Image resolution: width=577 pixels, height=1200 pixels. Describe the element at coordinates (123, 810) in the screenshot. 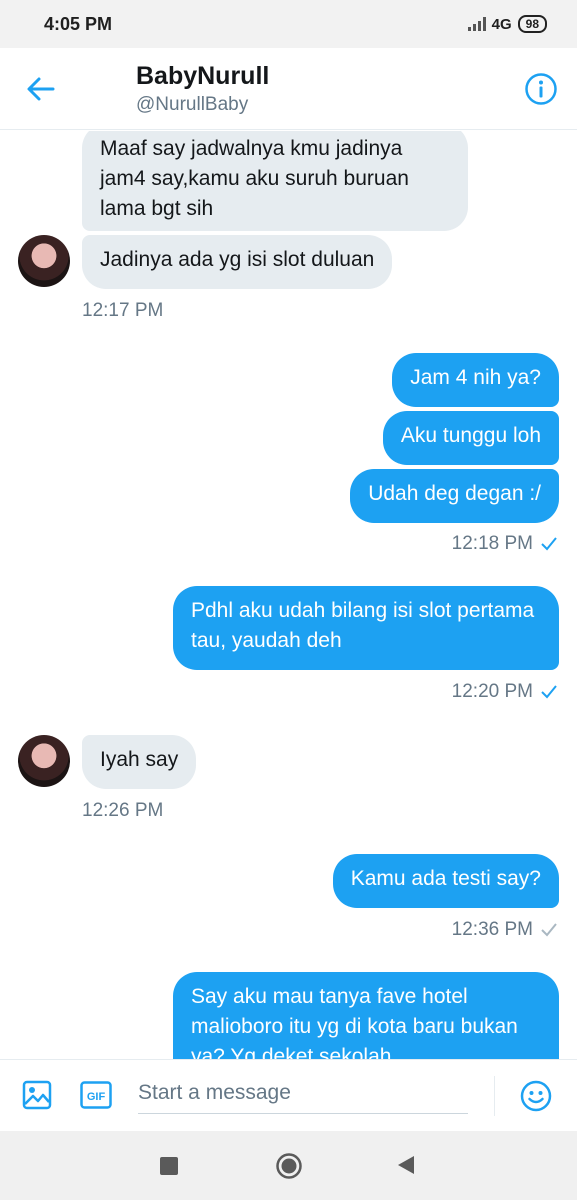

I see `message-timestamp: 12:26 PM` at that location.